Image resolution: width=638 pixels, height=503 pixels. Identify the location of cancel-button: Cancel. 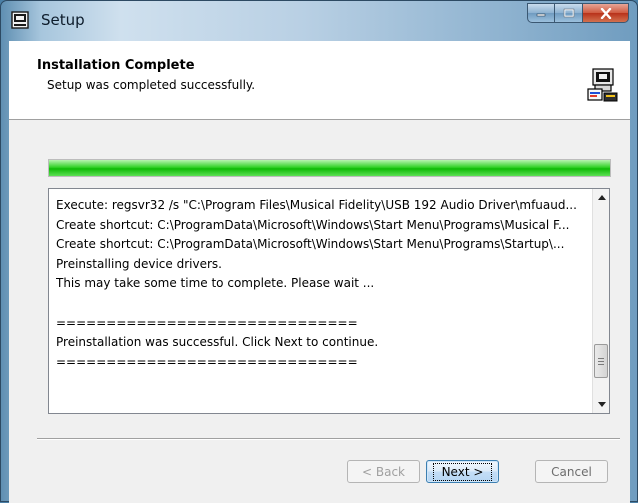
(571, 471).